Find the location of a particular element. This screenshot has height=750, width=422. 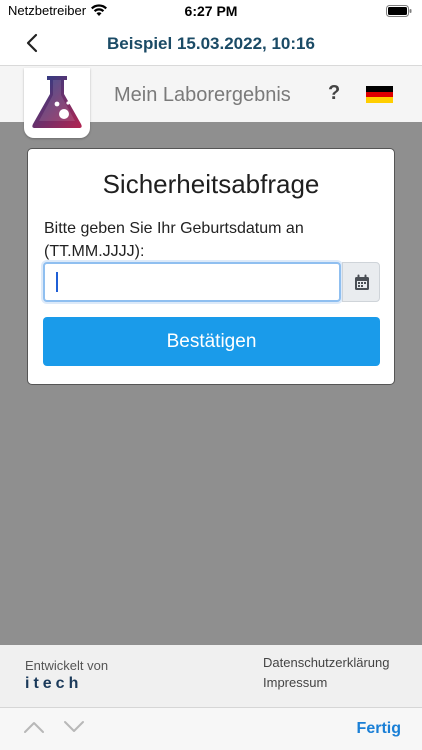

imprint-link: Impressum is located at coordinates (295, 682).